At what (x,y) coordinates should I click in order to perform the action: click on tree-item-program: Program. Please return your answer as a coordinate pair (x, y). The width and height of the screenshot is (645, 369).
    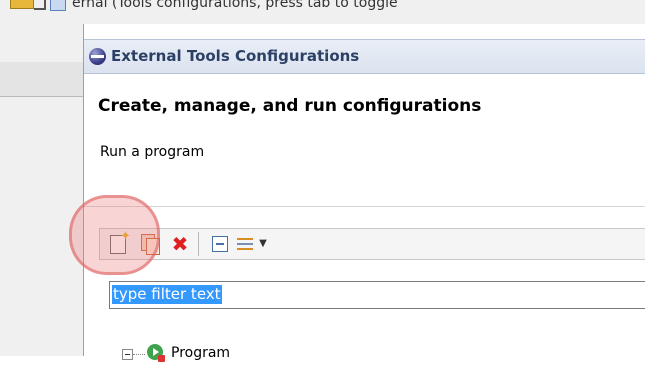
    Looking at the image, I should click on (272, 356).